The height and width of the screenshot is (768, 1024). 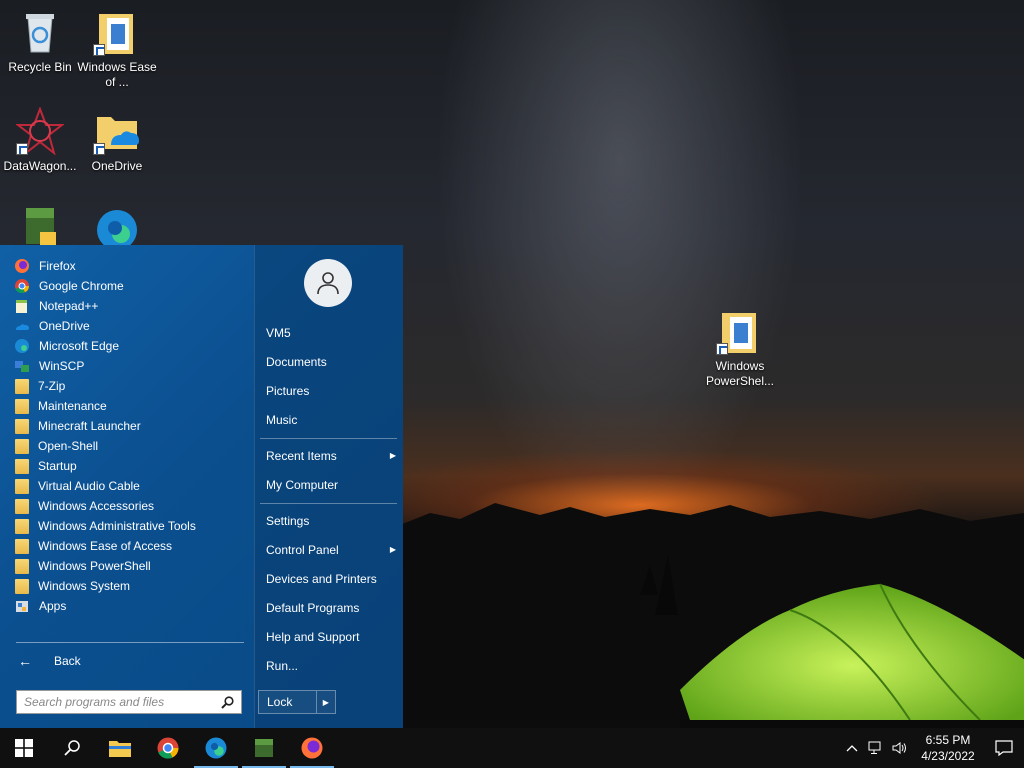 What do you see at coordinates (130, 306) in the screenshot?
I see `program-item-notepadpp: Notepad++` at bounding box center [130, 306].